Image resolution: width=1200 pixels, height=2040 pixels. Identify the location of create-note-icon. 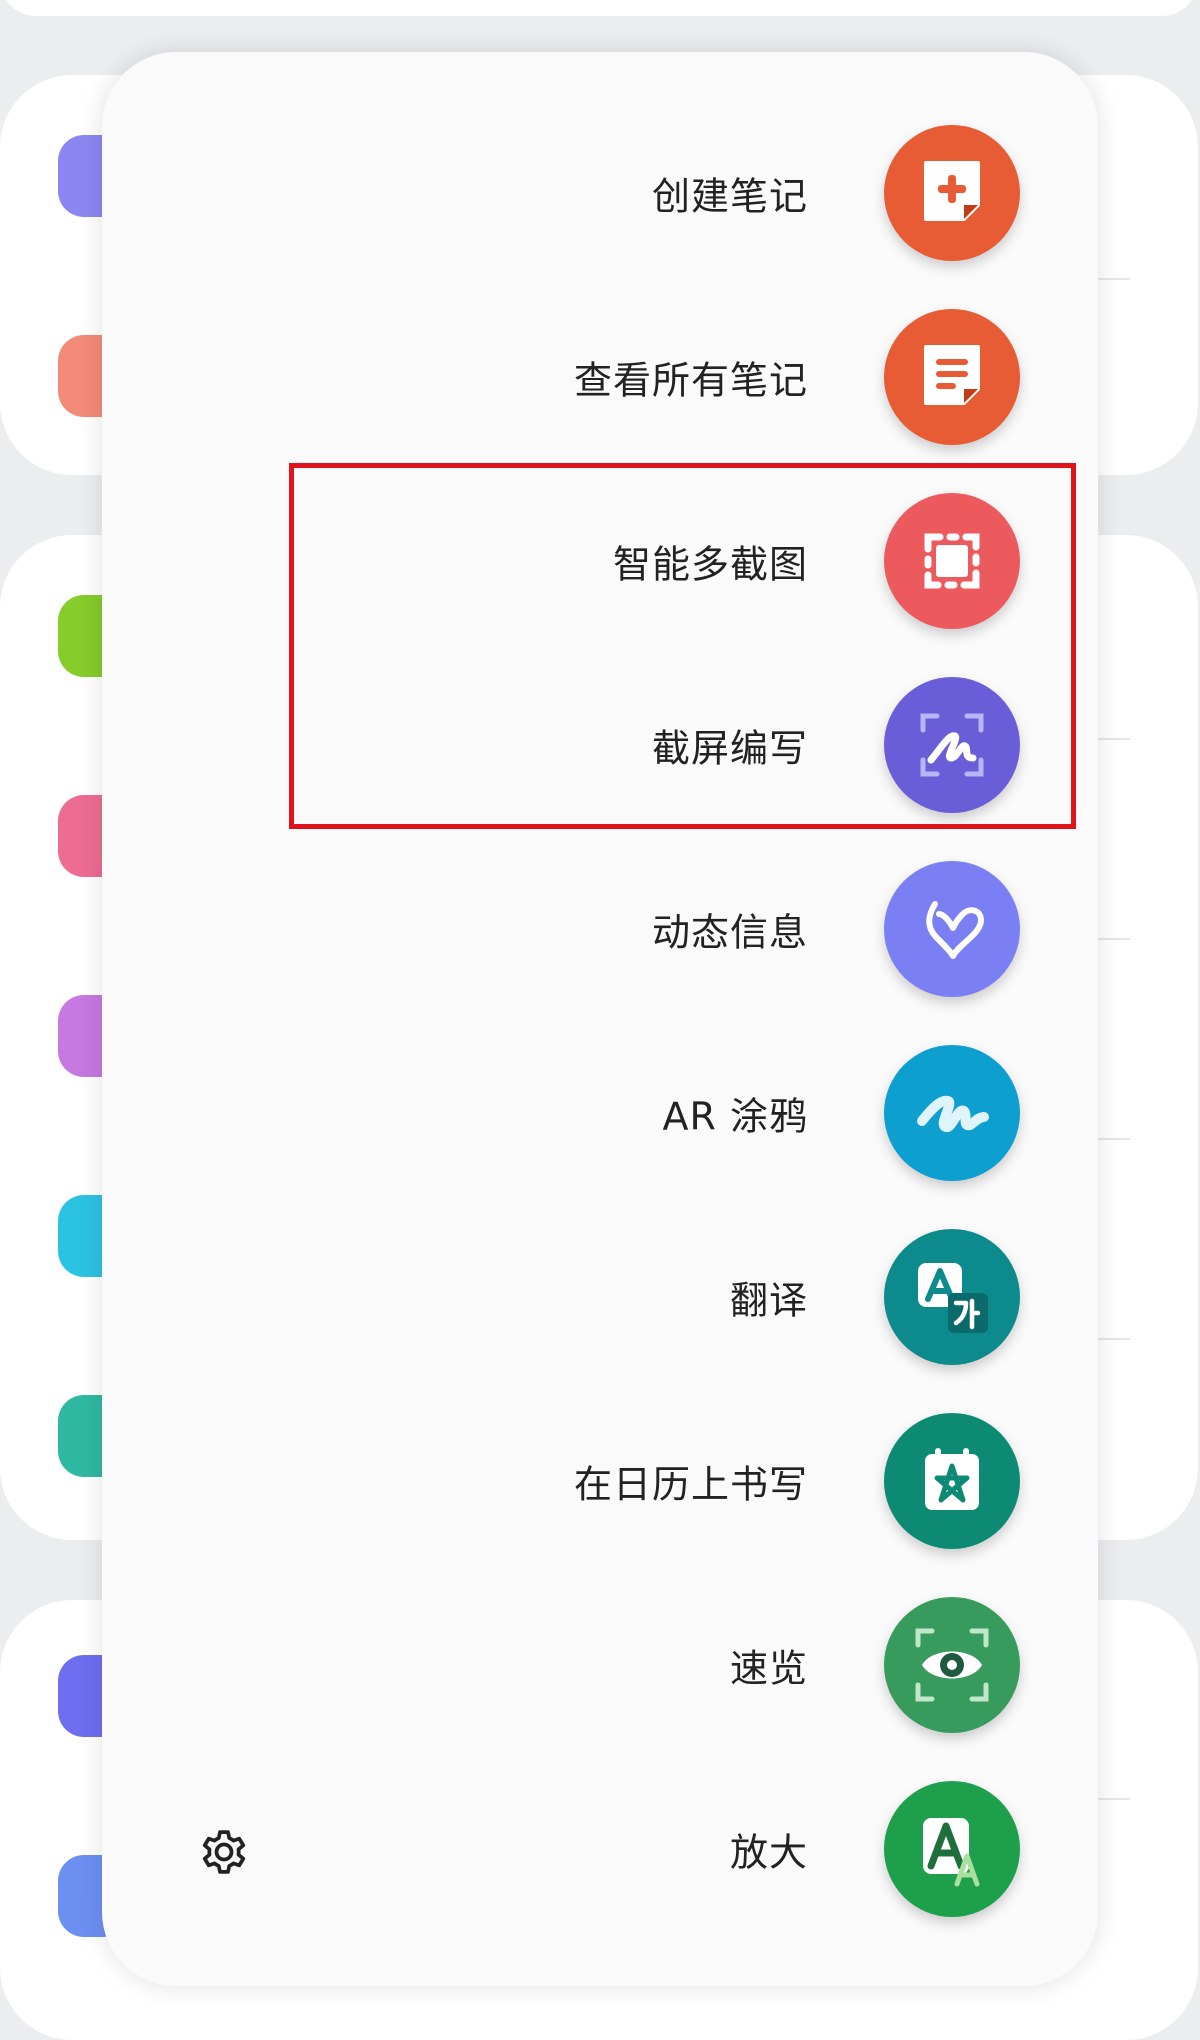
(952, 193).